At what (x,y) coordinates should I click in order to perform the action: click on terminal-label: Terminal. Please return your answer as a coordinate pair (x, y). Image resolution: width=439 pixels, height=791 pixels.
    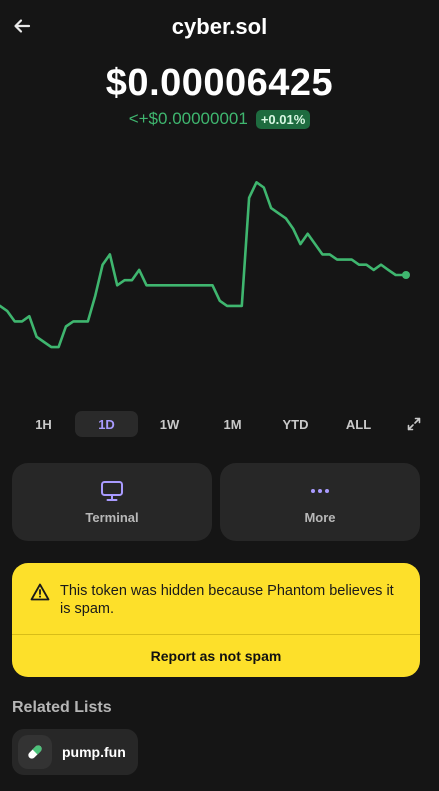
    Looking at the image, I should click on (112, 517).